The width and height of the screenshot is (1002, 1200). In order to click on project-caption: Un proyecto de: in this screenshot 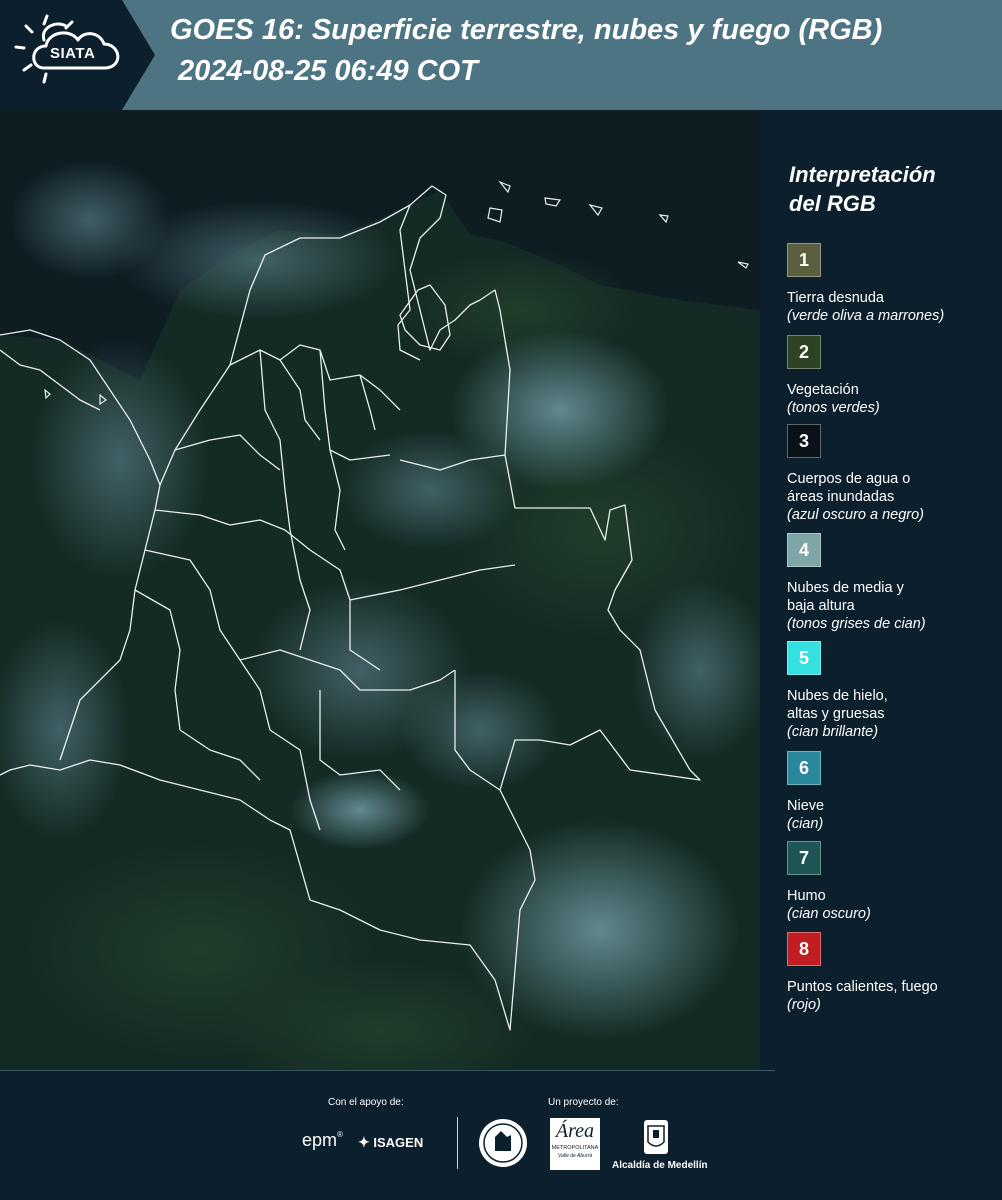, I will do `click(583, 1102)`.